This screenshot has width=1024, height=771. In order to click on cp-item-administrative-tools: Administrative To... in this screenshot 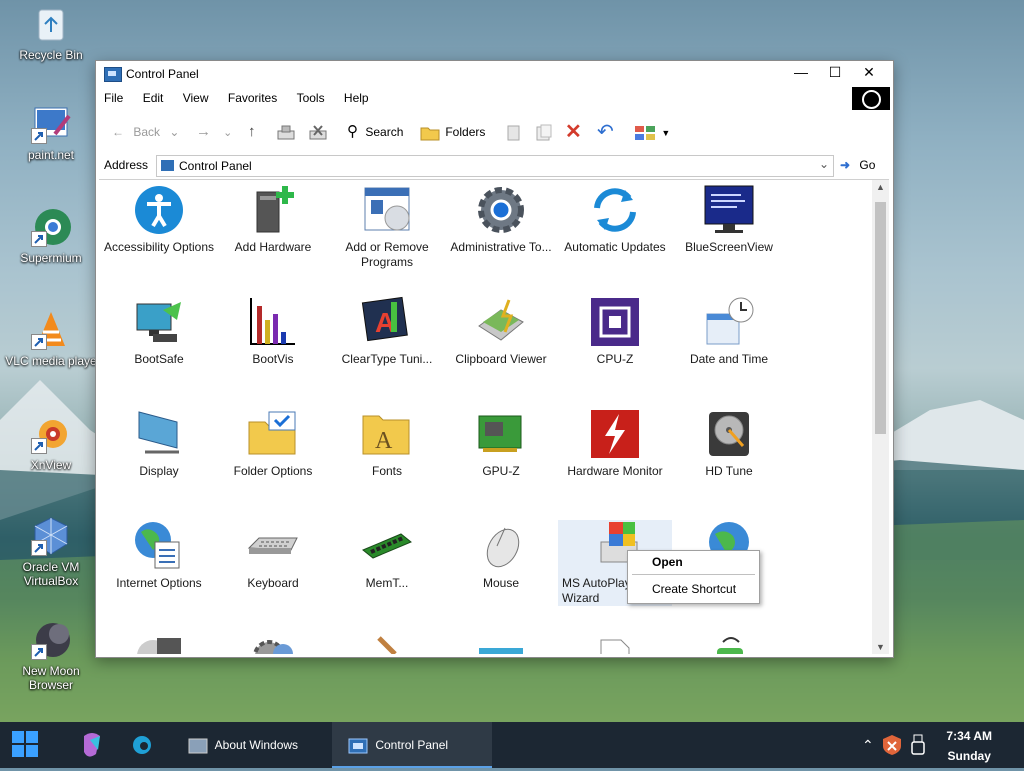, I will do `click(501, 219)`.